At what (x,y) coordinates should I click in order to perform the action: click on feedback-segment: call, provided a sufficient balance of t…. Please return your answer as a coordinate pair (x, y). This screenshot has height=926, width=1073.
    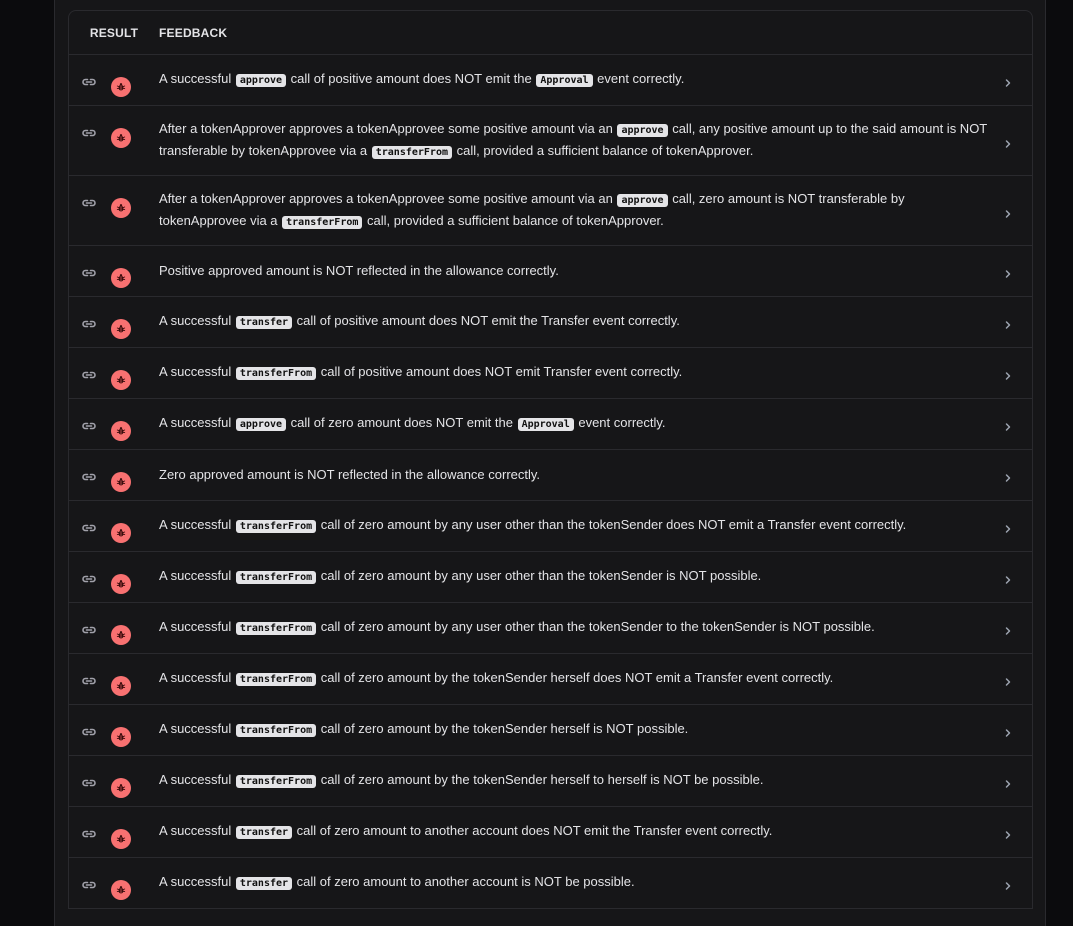
    Looking at the image, I should click on (603, 150).